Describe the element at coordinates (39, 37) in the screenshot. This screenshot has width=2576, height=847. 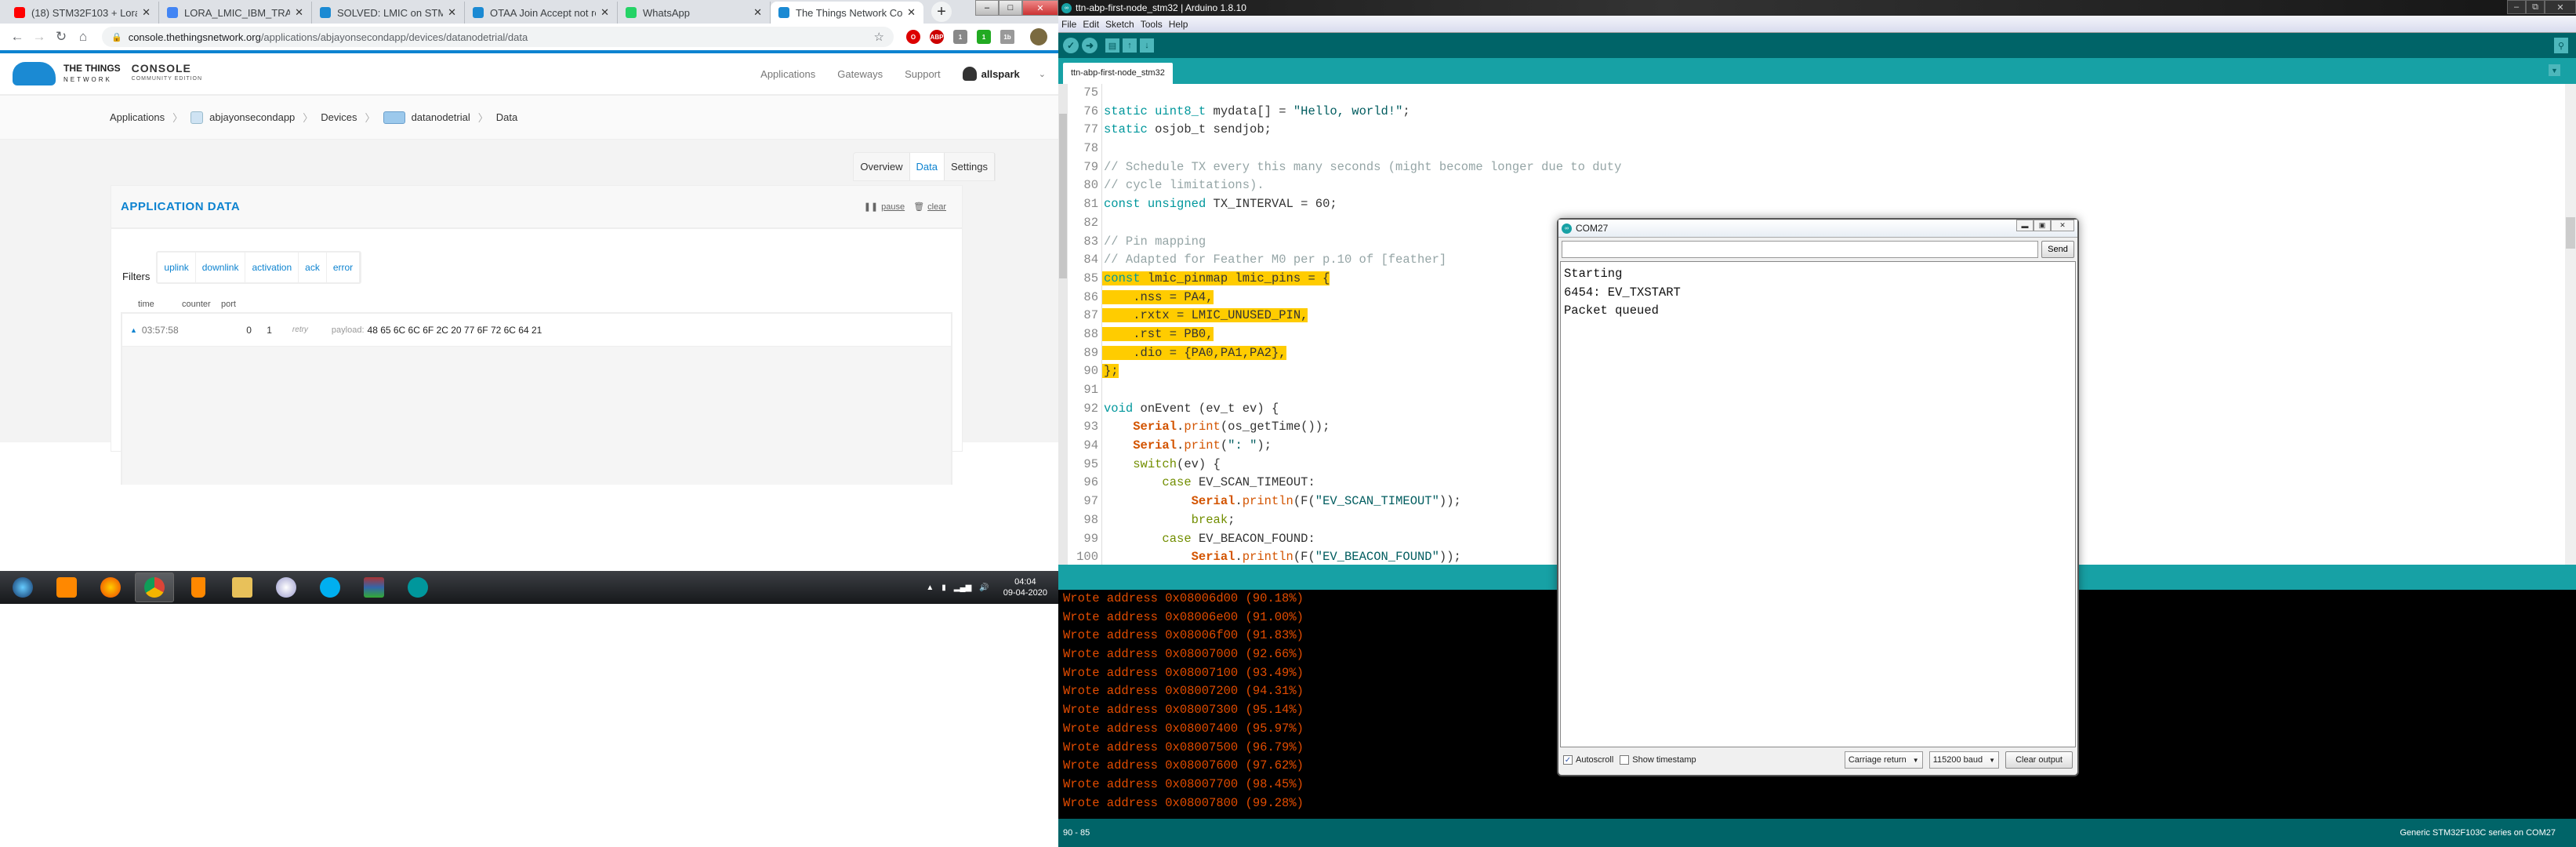
I see `forward-button: →` at that location.